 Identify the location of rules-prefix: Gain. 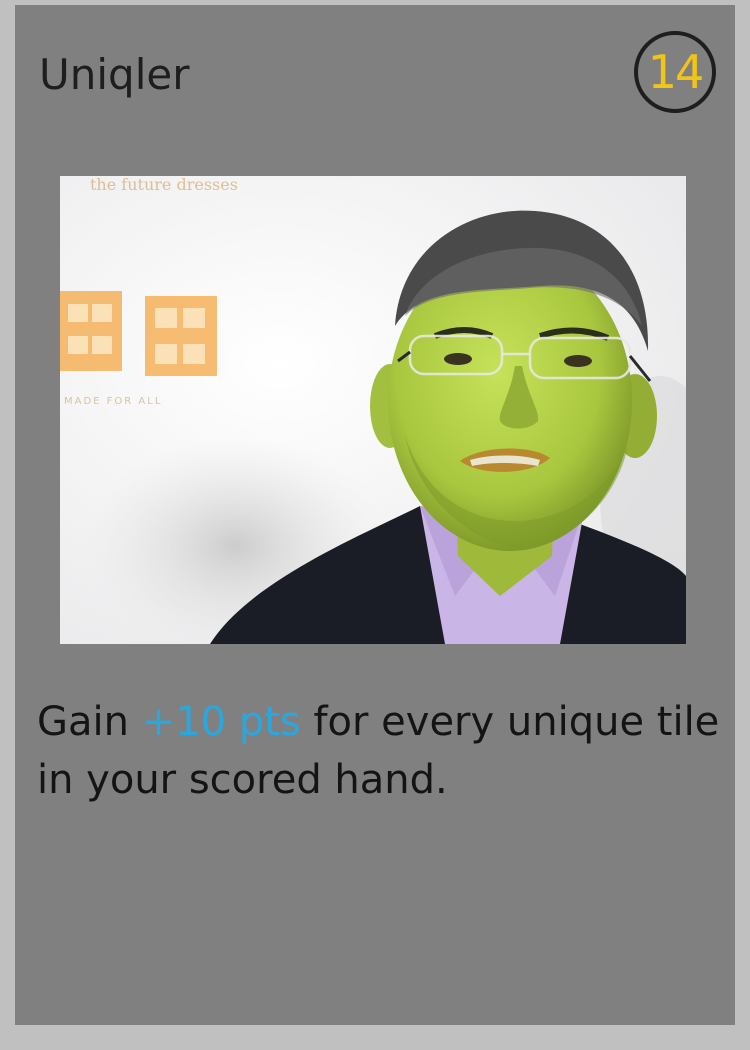
(89, 722).